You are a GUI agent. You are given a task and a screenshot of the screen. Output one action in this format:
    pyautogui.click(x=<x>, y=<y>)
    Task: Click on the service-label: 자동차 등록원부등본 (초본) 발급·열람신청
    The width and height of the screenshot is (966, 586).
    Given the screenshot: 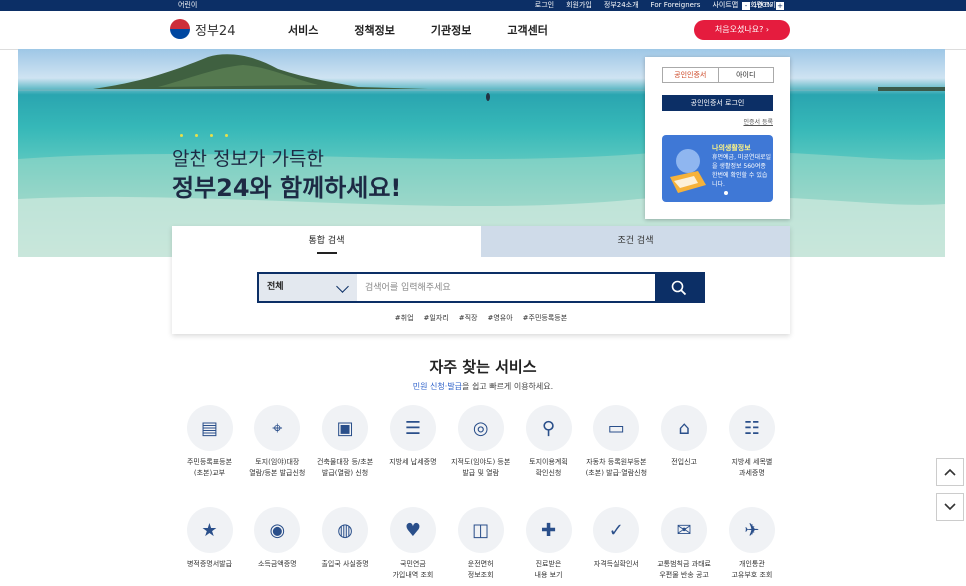 What is the action you would take?
    pyautogui.click(x=616, y=467)
    